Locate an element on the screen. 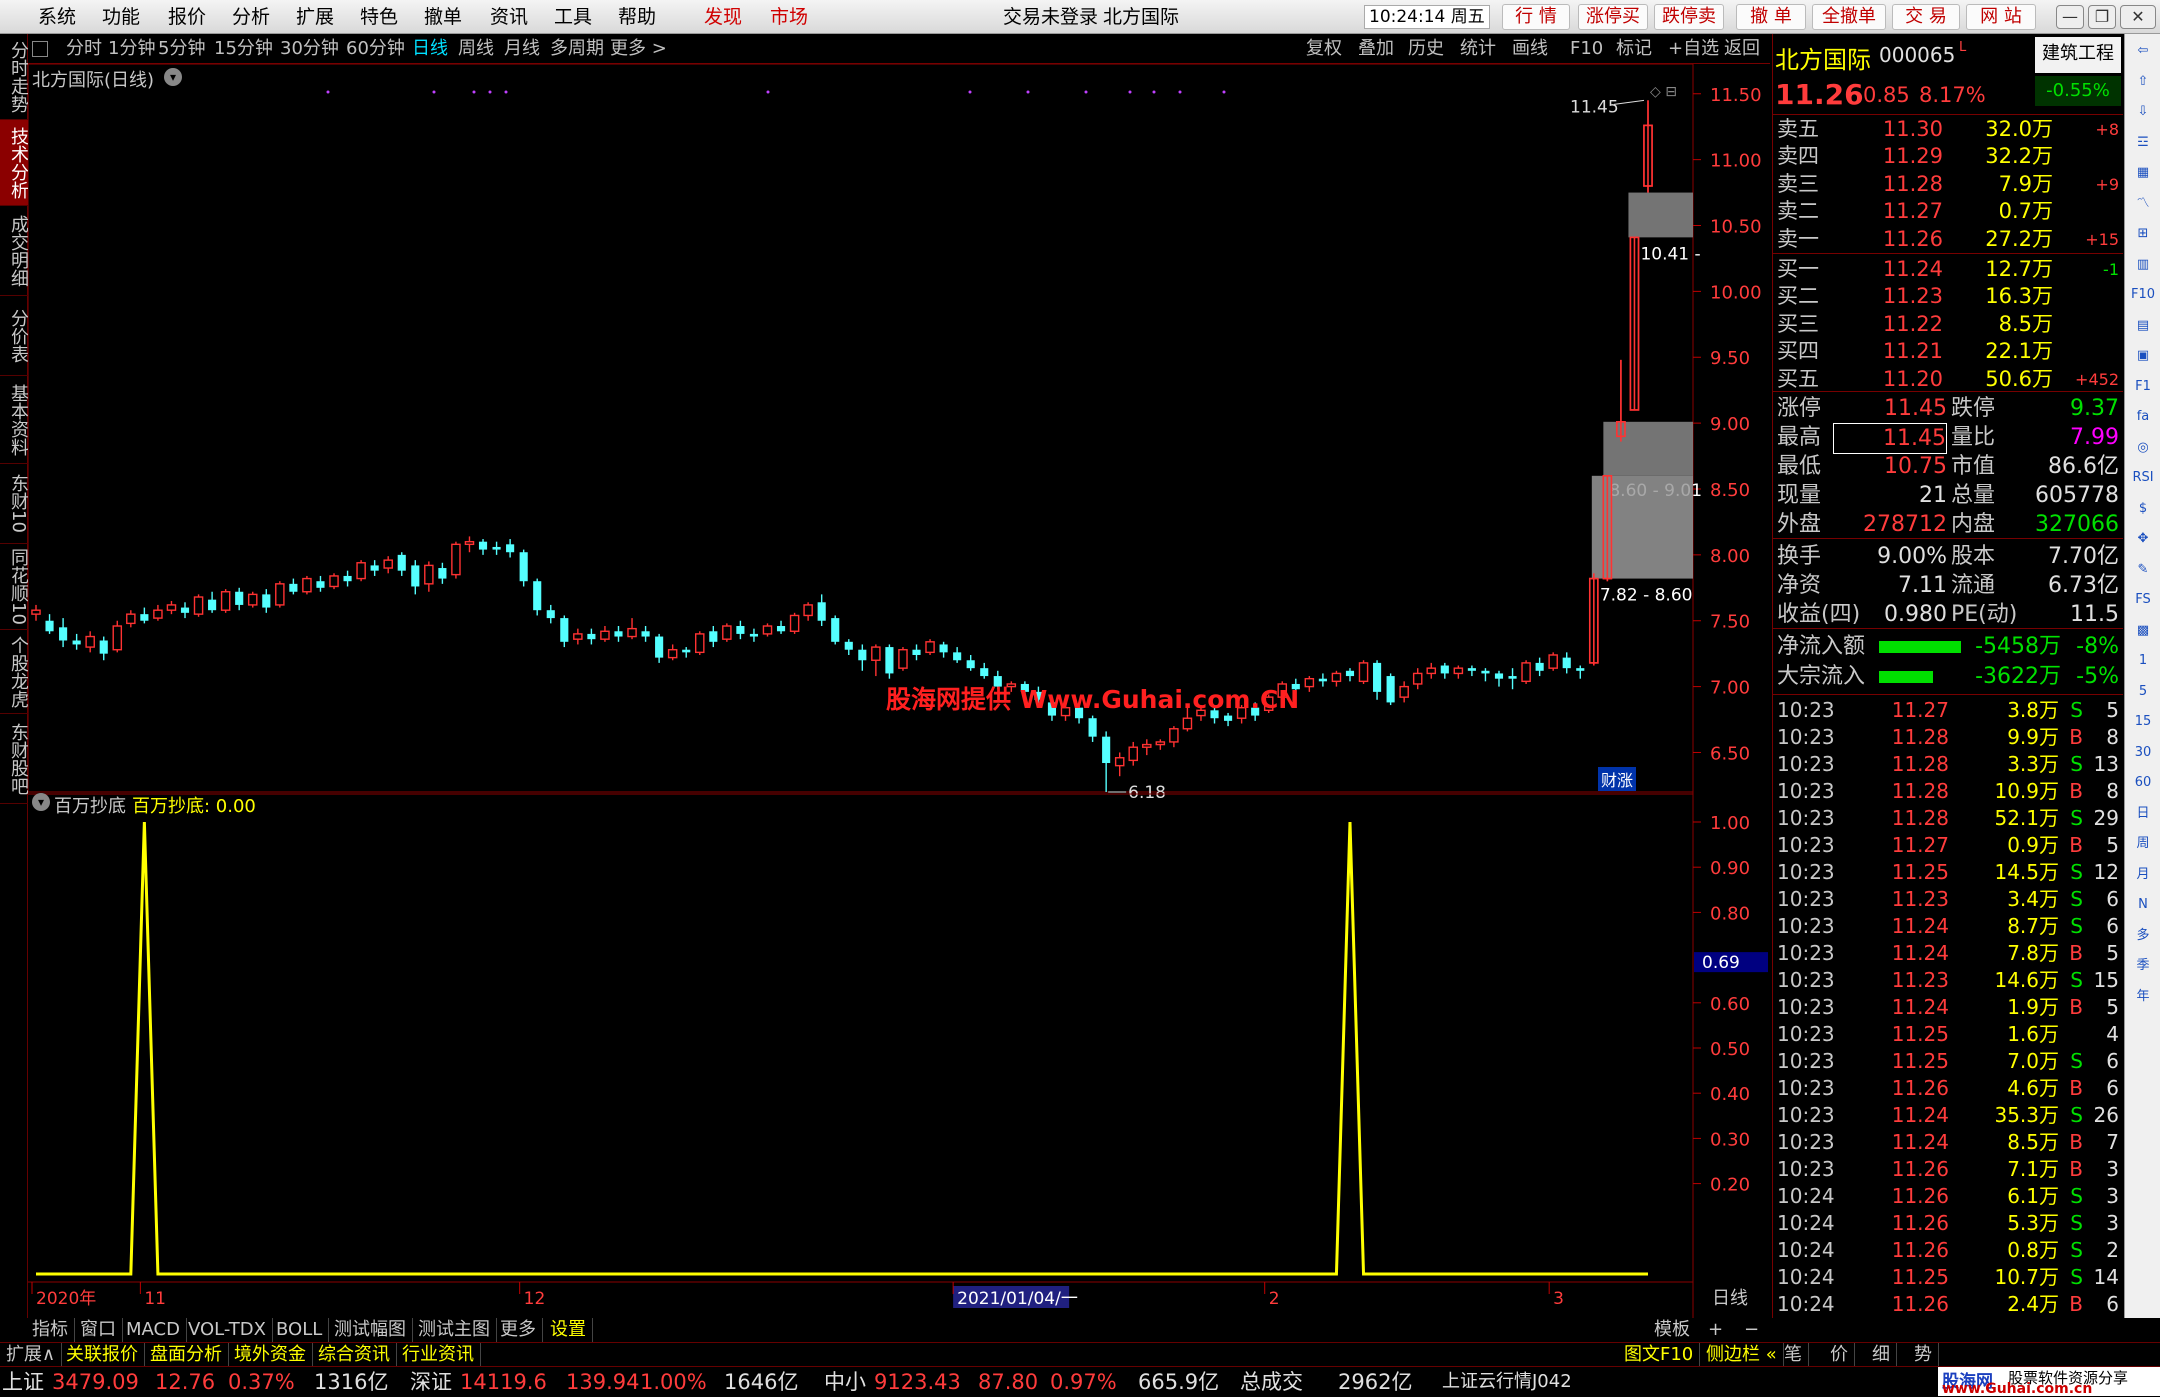 This screenshot has height=1397, width=2160. side-tab-0: 图文F10 is located at coordinates (1659, 1355).